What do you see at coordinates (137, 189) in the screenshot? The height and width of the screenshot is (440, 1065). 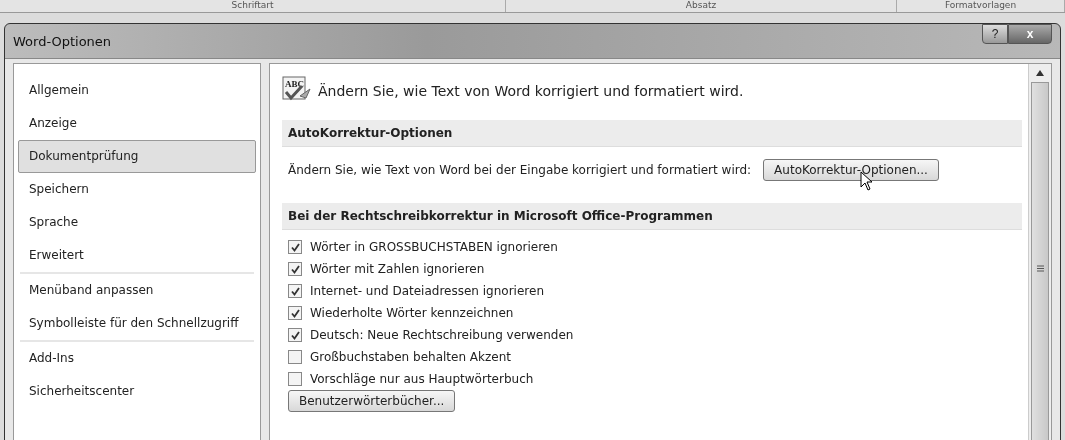 I see `sidebar-item: Speichern` at bounding box center [137, 189].